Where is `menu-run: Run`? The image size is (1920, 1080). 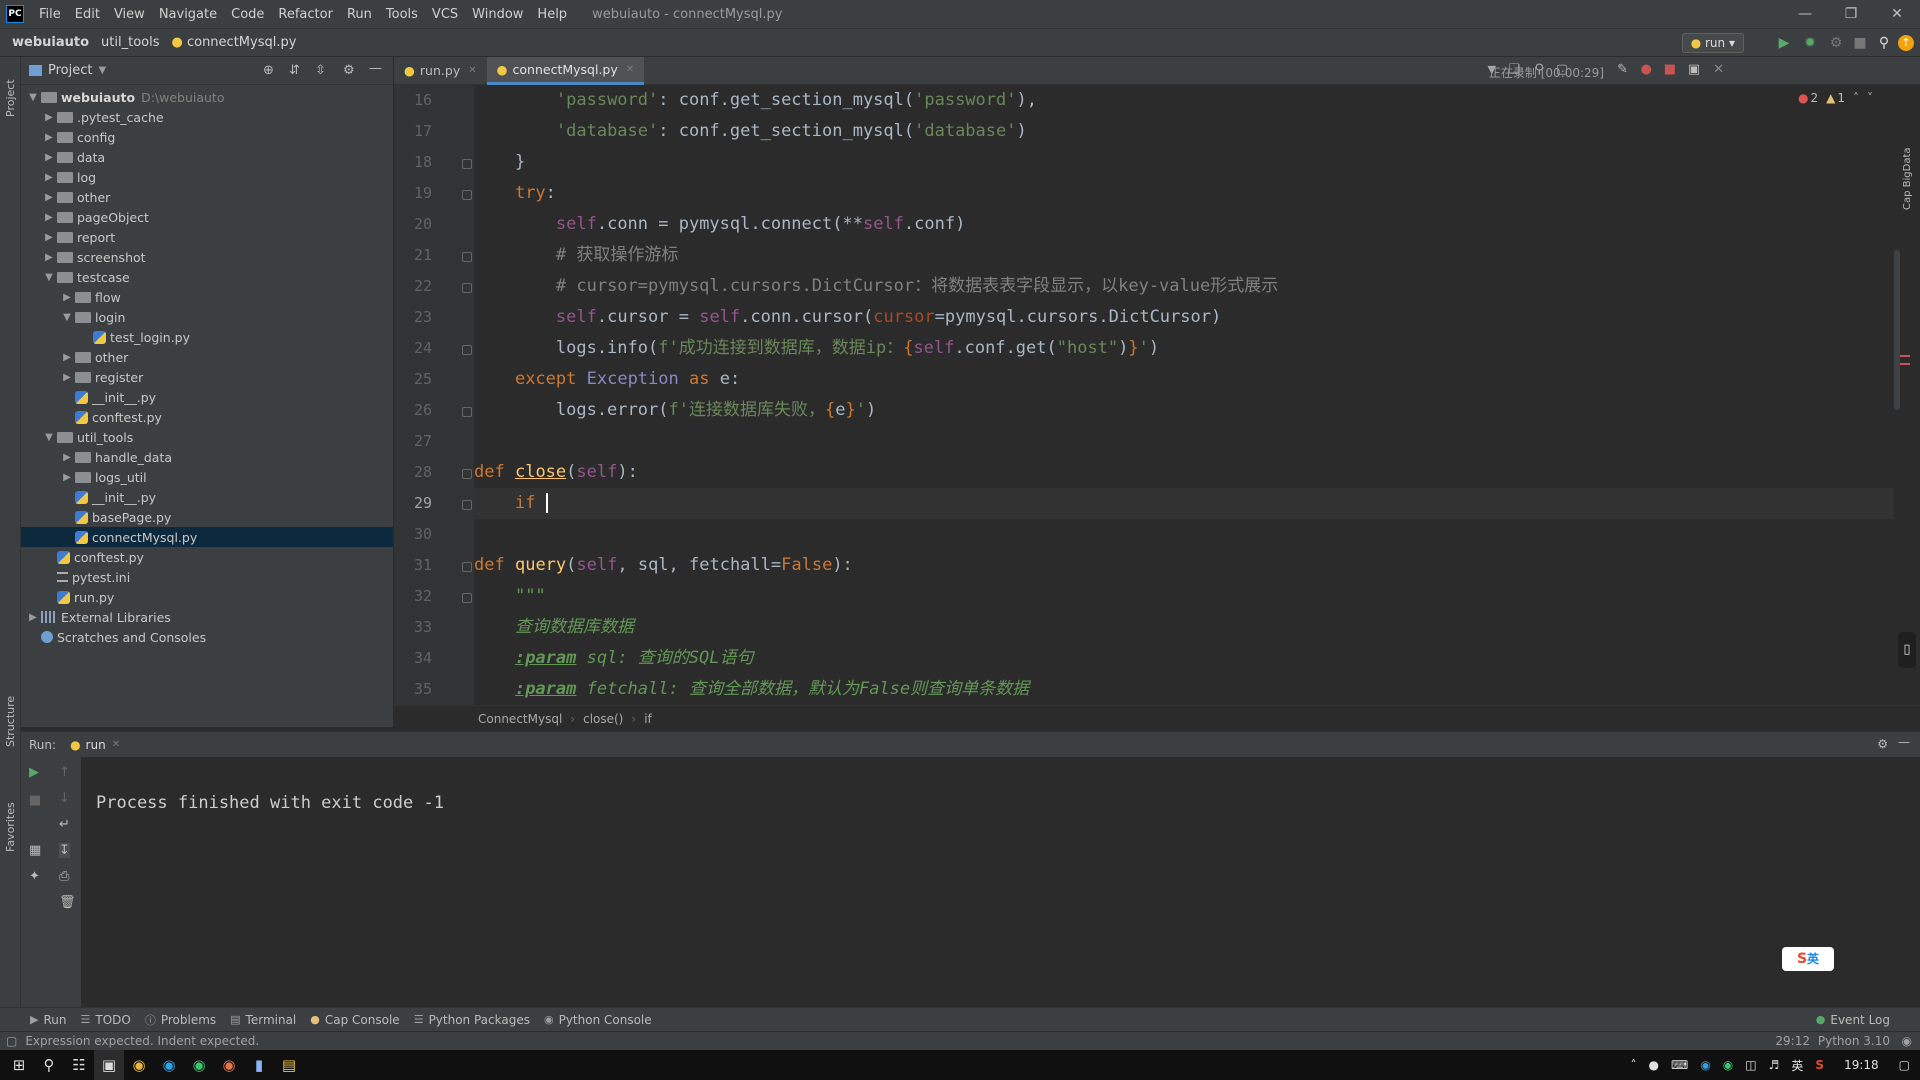 menu-run: Run is located at coordinates (359, 14).